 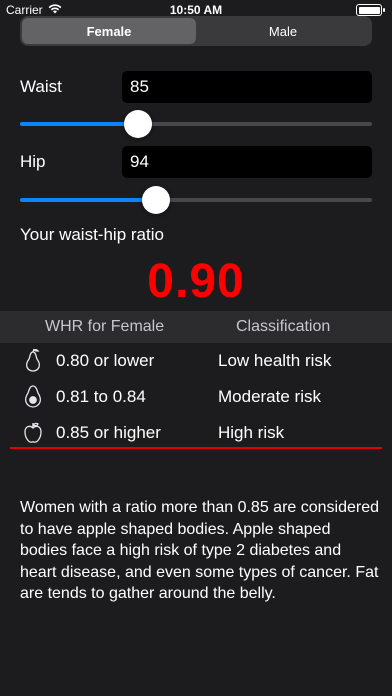 I want to click on hip-input, so click(x=247, y=162).